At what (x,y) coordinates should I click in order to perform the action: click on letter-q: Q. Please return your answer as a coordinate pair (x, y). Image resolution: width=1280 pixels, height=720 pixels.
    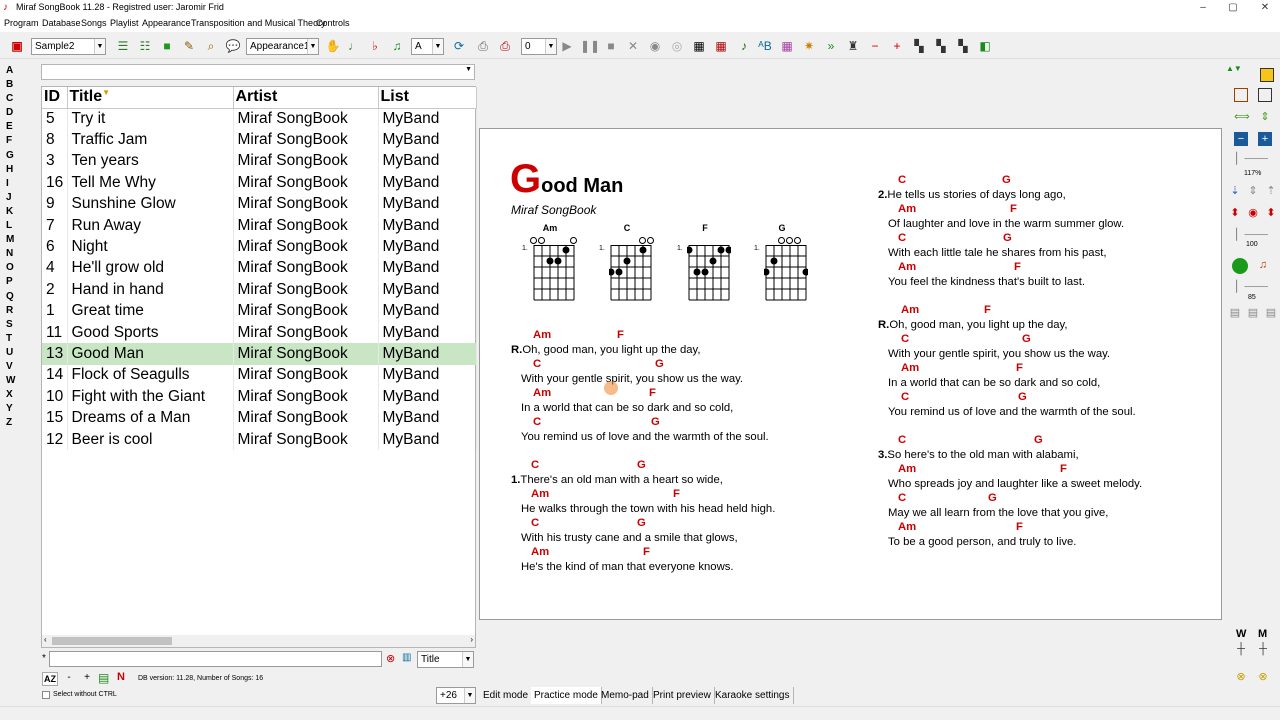
    Looking at the image, I should click on (13, 297).